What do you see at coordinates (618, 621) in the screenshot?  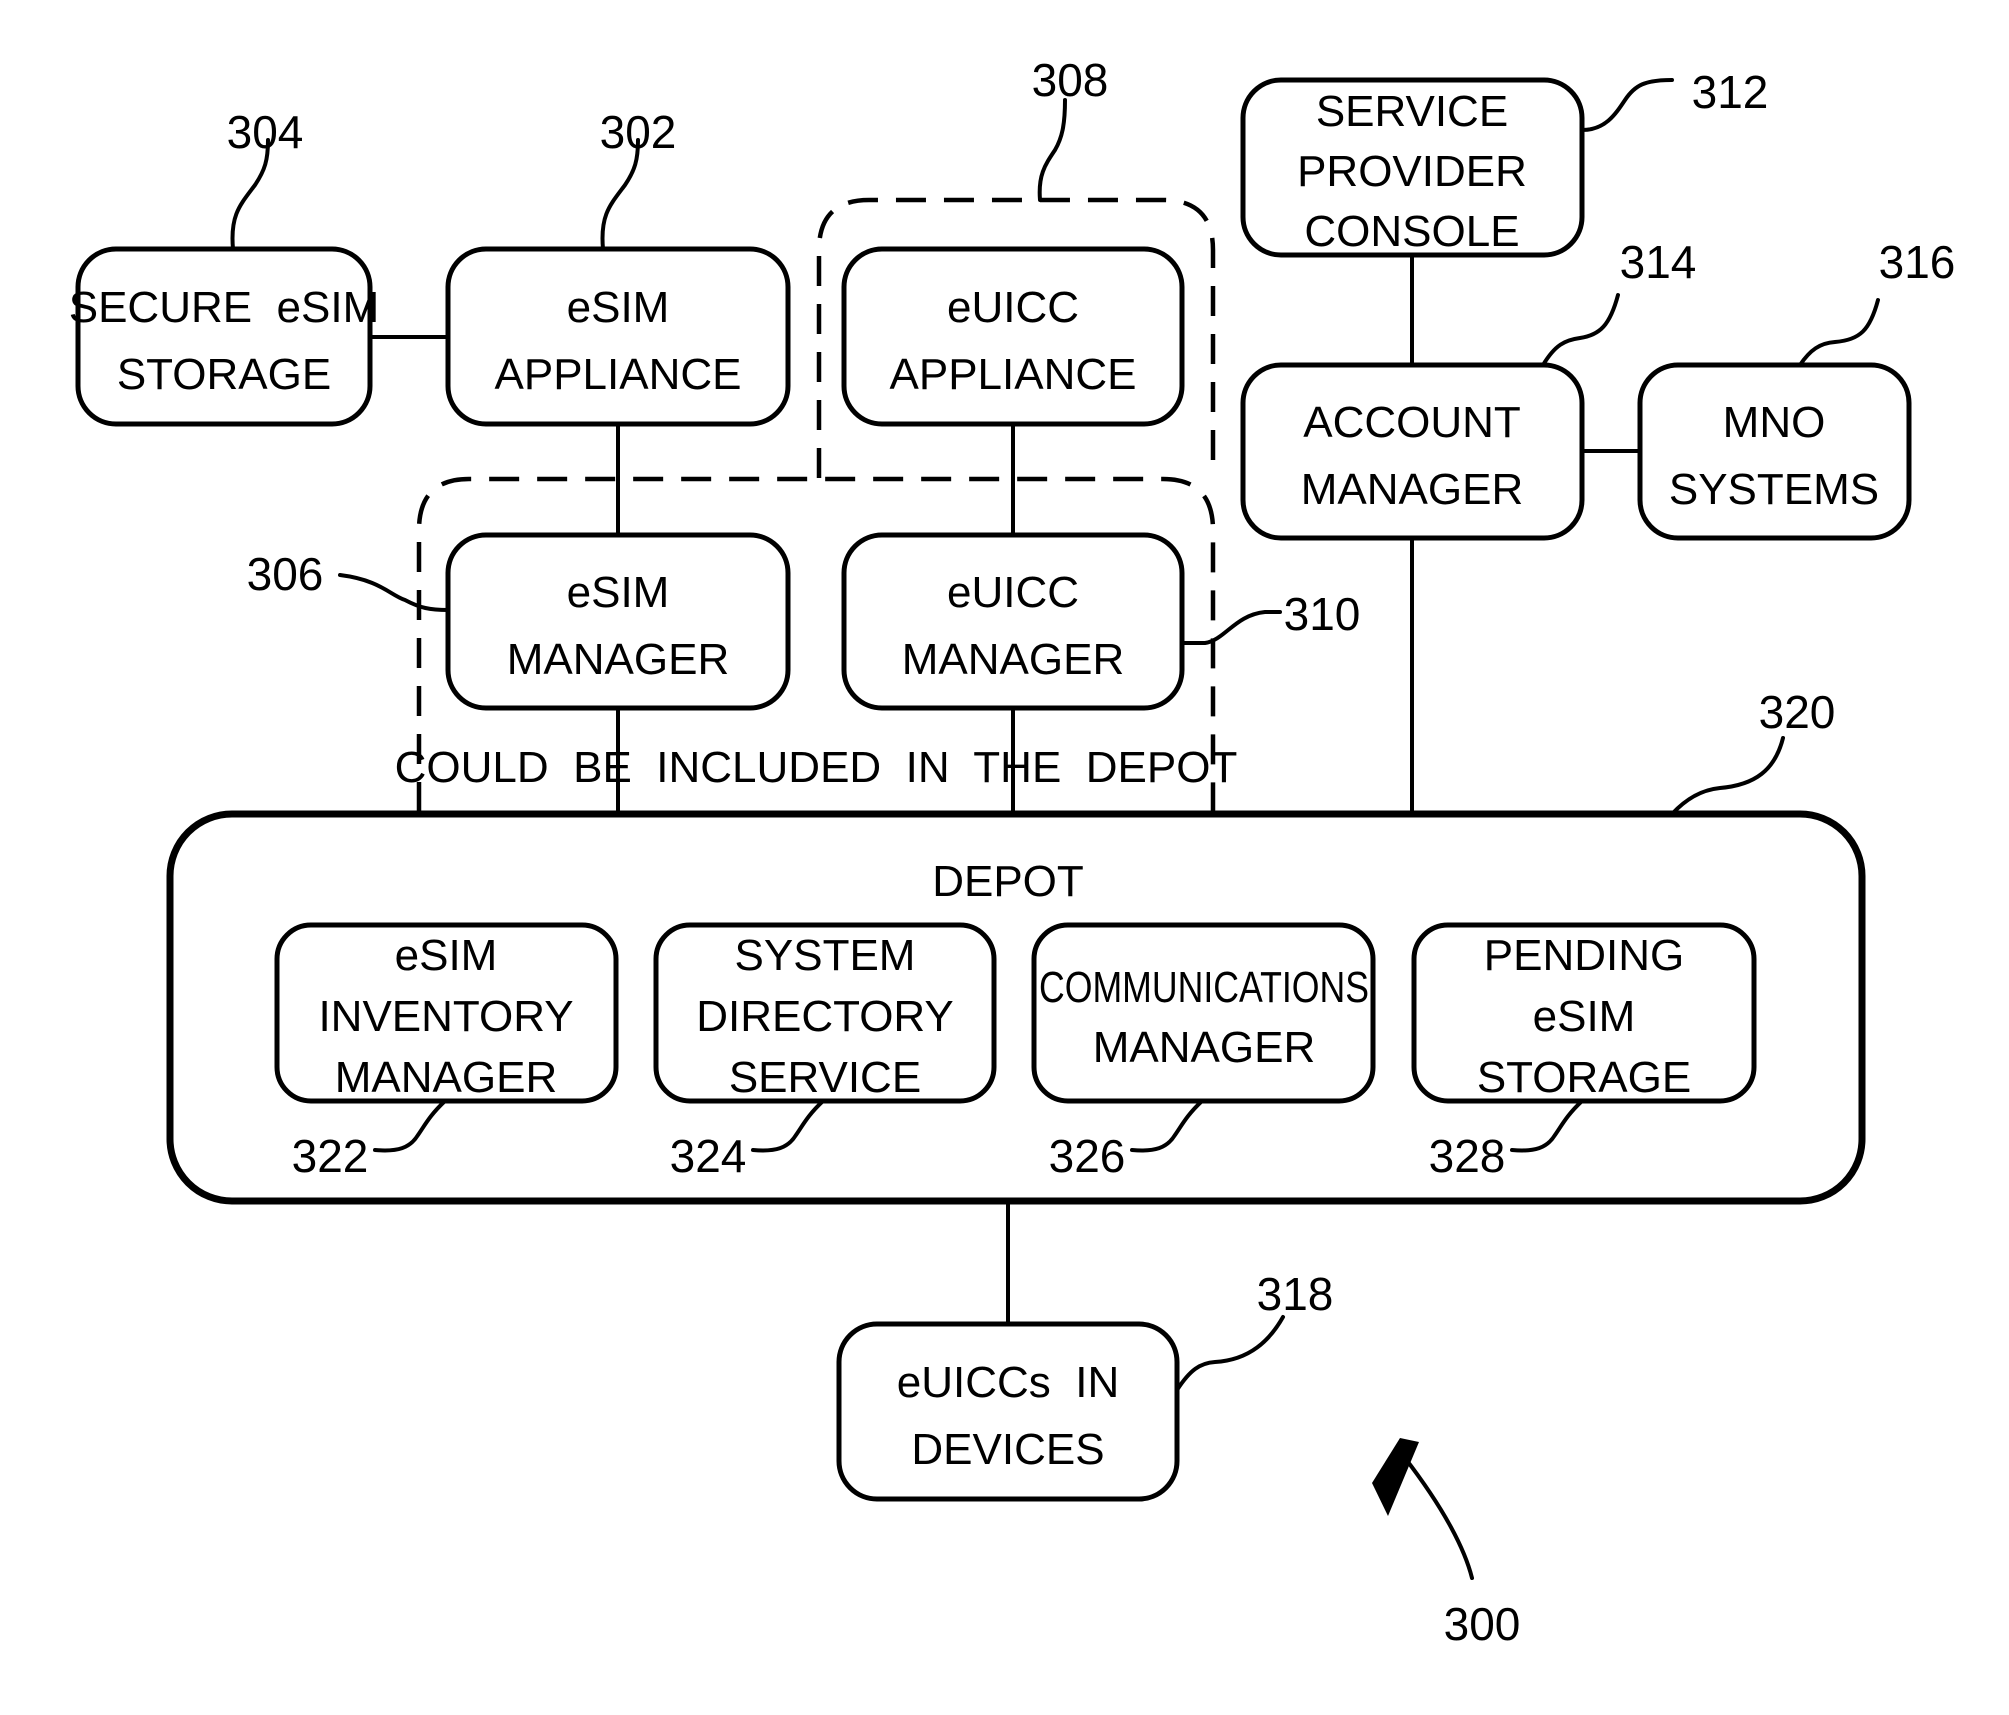 I see `block-esim-manager: eSIM MANAGER` at bounding box center [618, 621].